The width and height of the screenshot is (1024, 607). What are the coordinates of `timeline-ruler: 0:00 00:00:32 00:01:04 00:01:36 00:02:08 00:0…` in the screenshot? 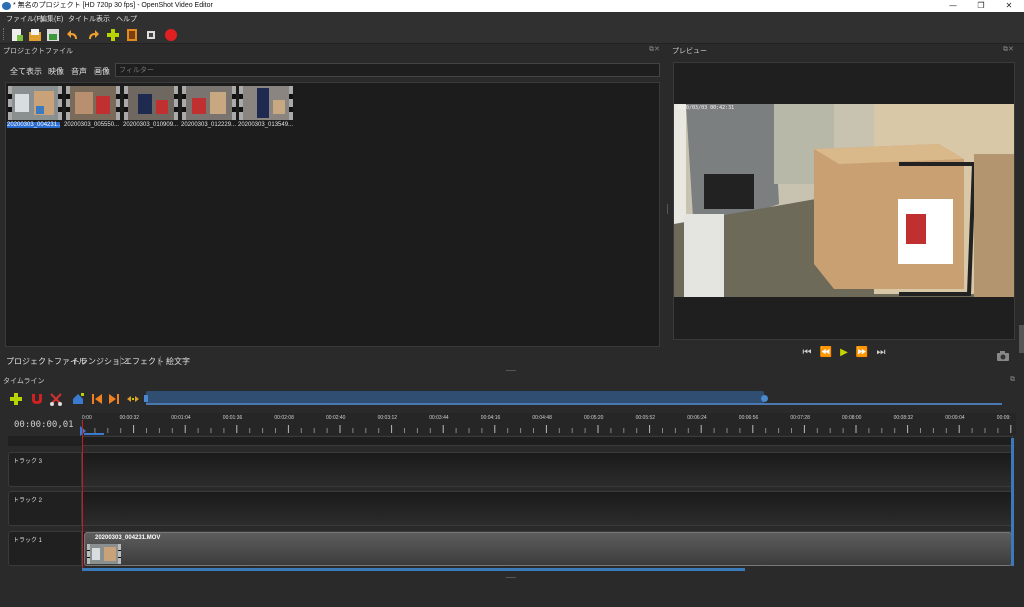 It's located at (549, 424).